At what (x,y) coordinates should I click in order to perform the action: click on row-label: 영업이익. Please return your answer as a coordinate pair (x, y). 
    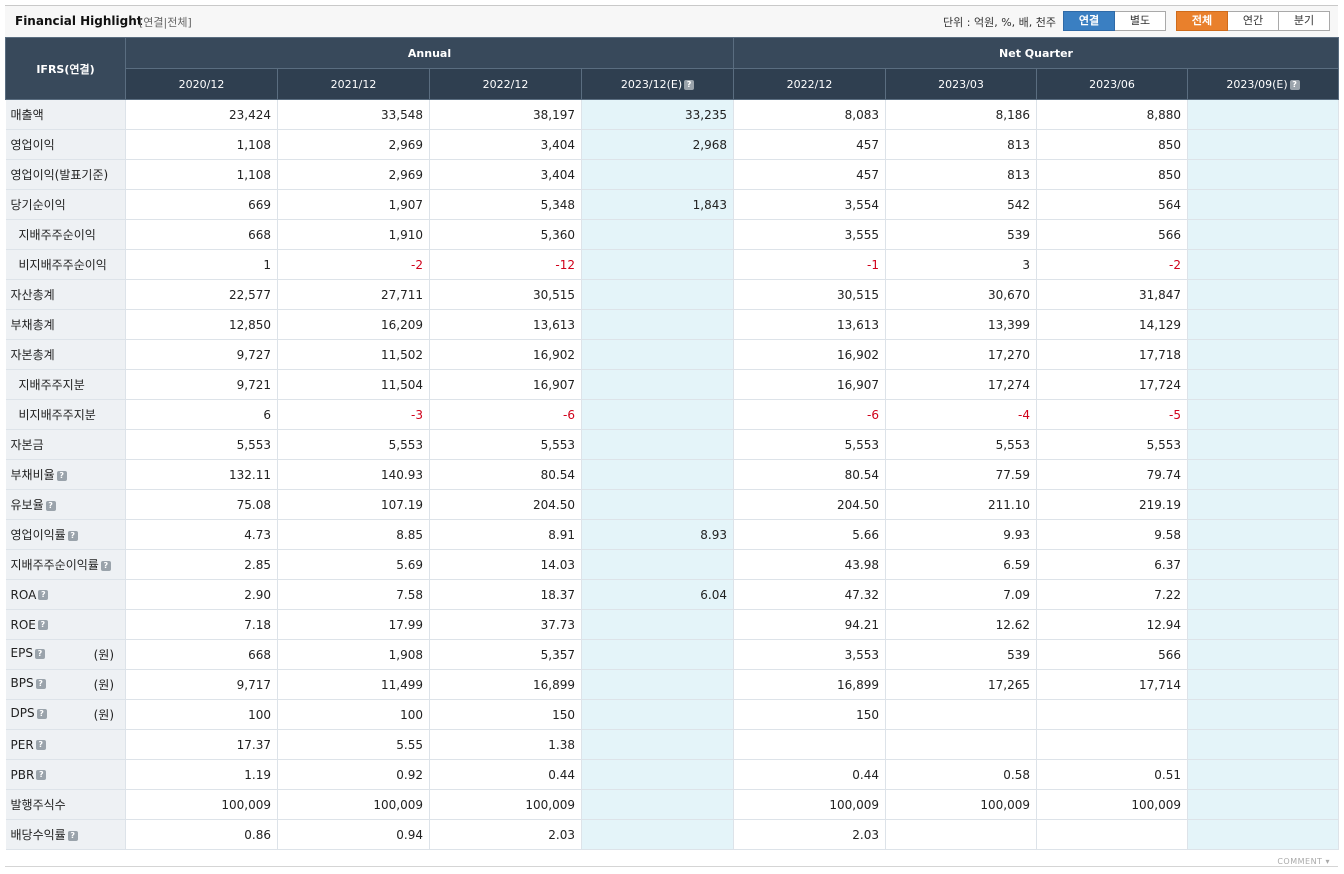
    Looking at the image, I should click on (65, 144).